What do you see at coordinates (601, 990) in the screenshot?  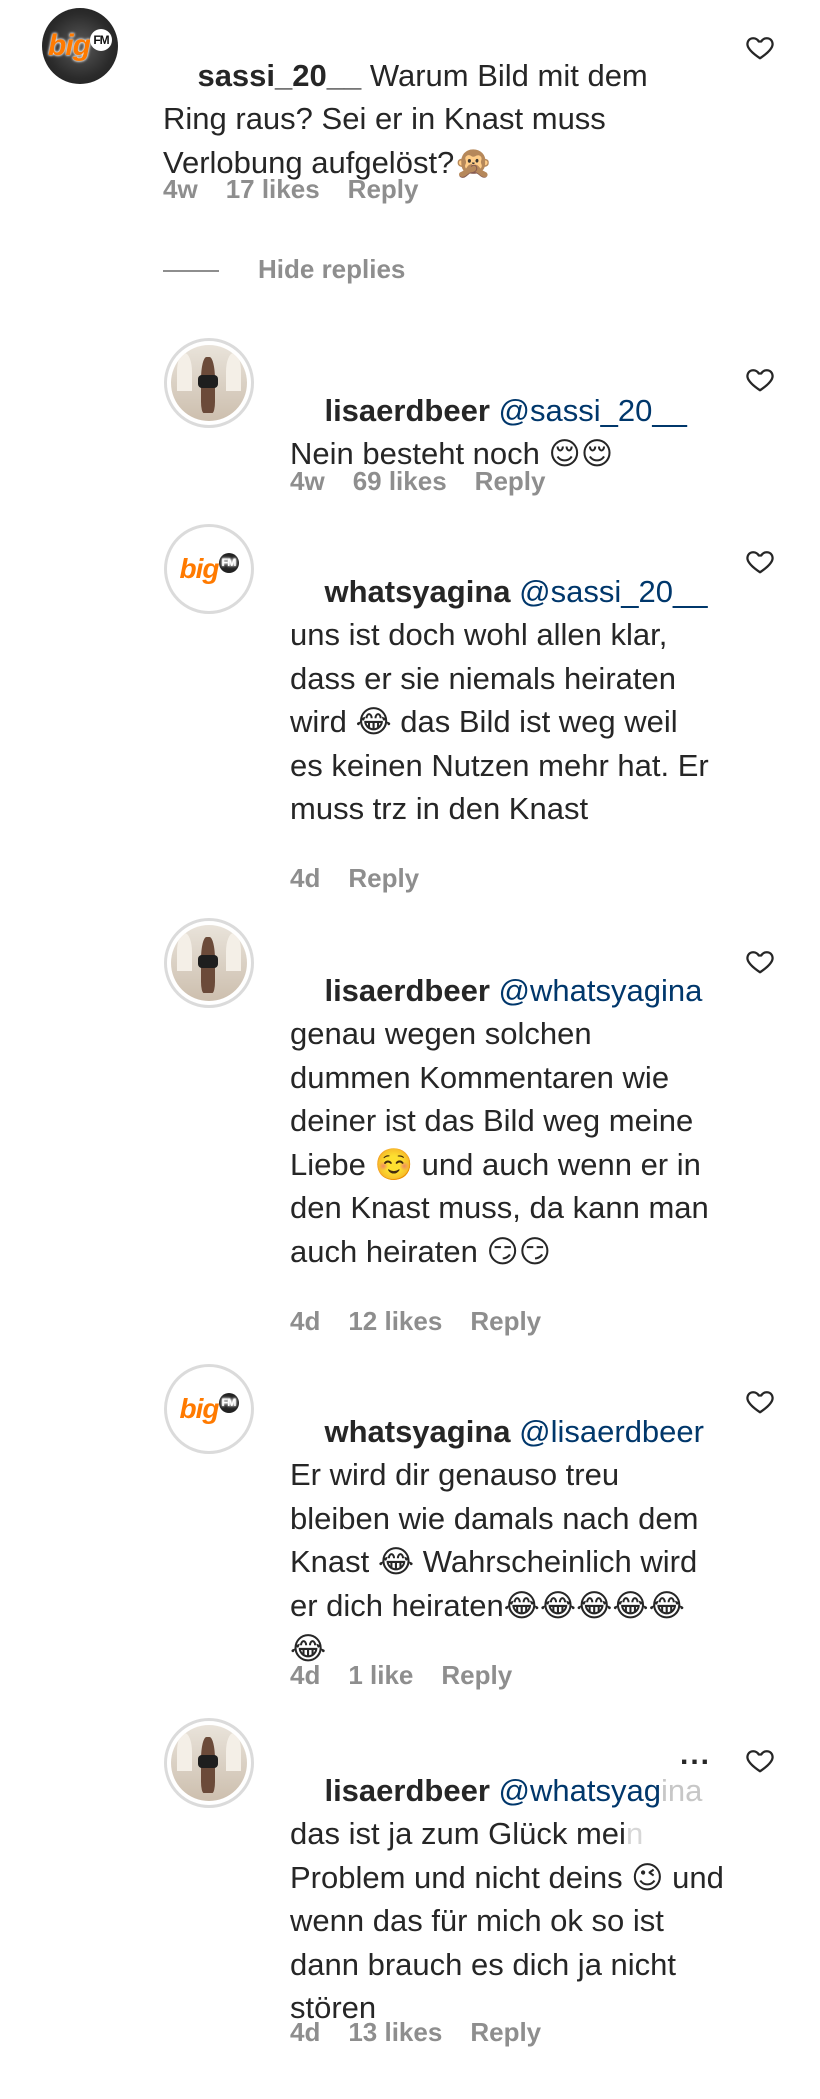 I see `mention-link: @whatsyagina` at bounding box center [601, 990].